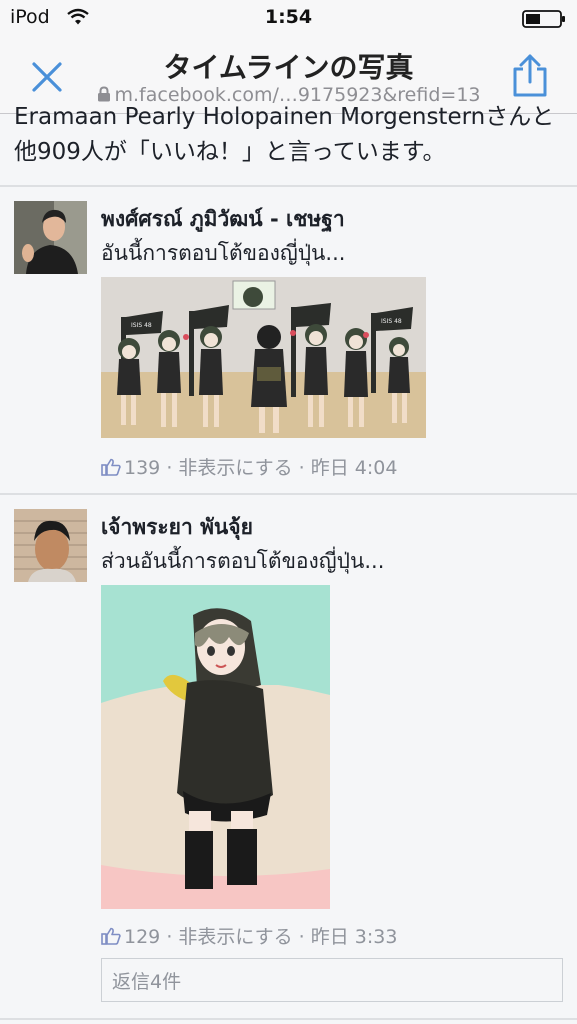 This screenshot has height=1024, width=577. I want to click on comment-author: เจ้าพระยา พันจุ้ย, so click(177, 527).